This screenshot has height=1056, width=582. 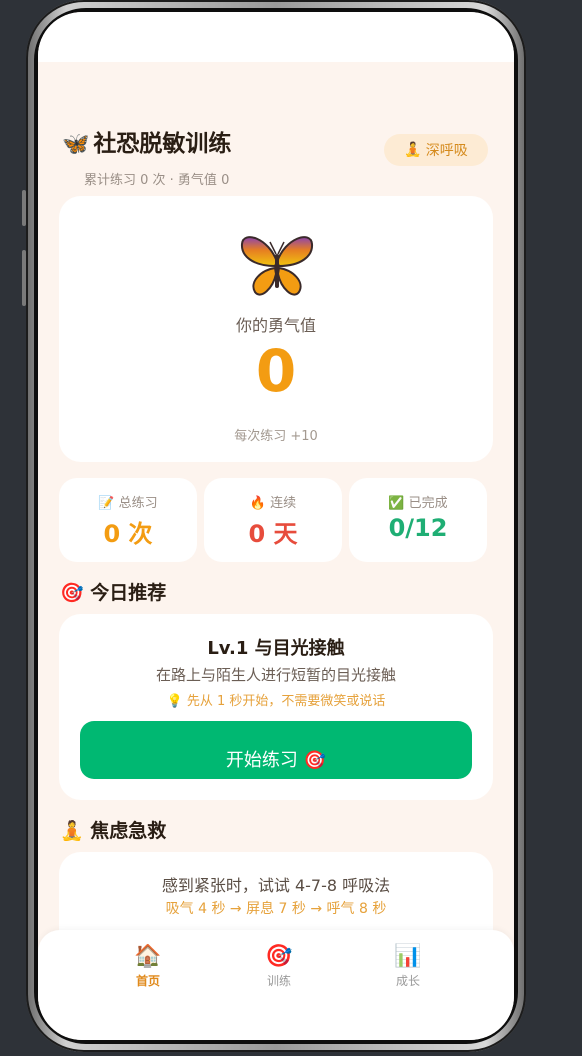 What do you see at coordinates (147, 981) in the screenshot?
I see `nav-label: 首页` at bounding box center [147, 981].